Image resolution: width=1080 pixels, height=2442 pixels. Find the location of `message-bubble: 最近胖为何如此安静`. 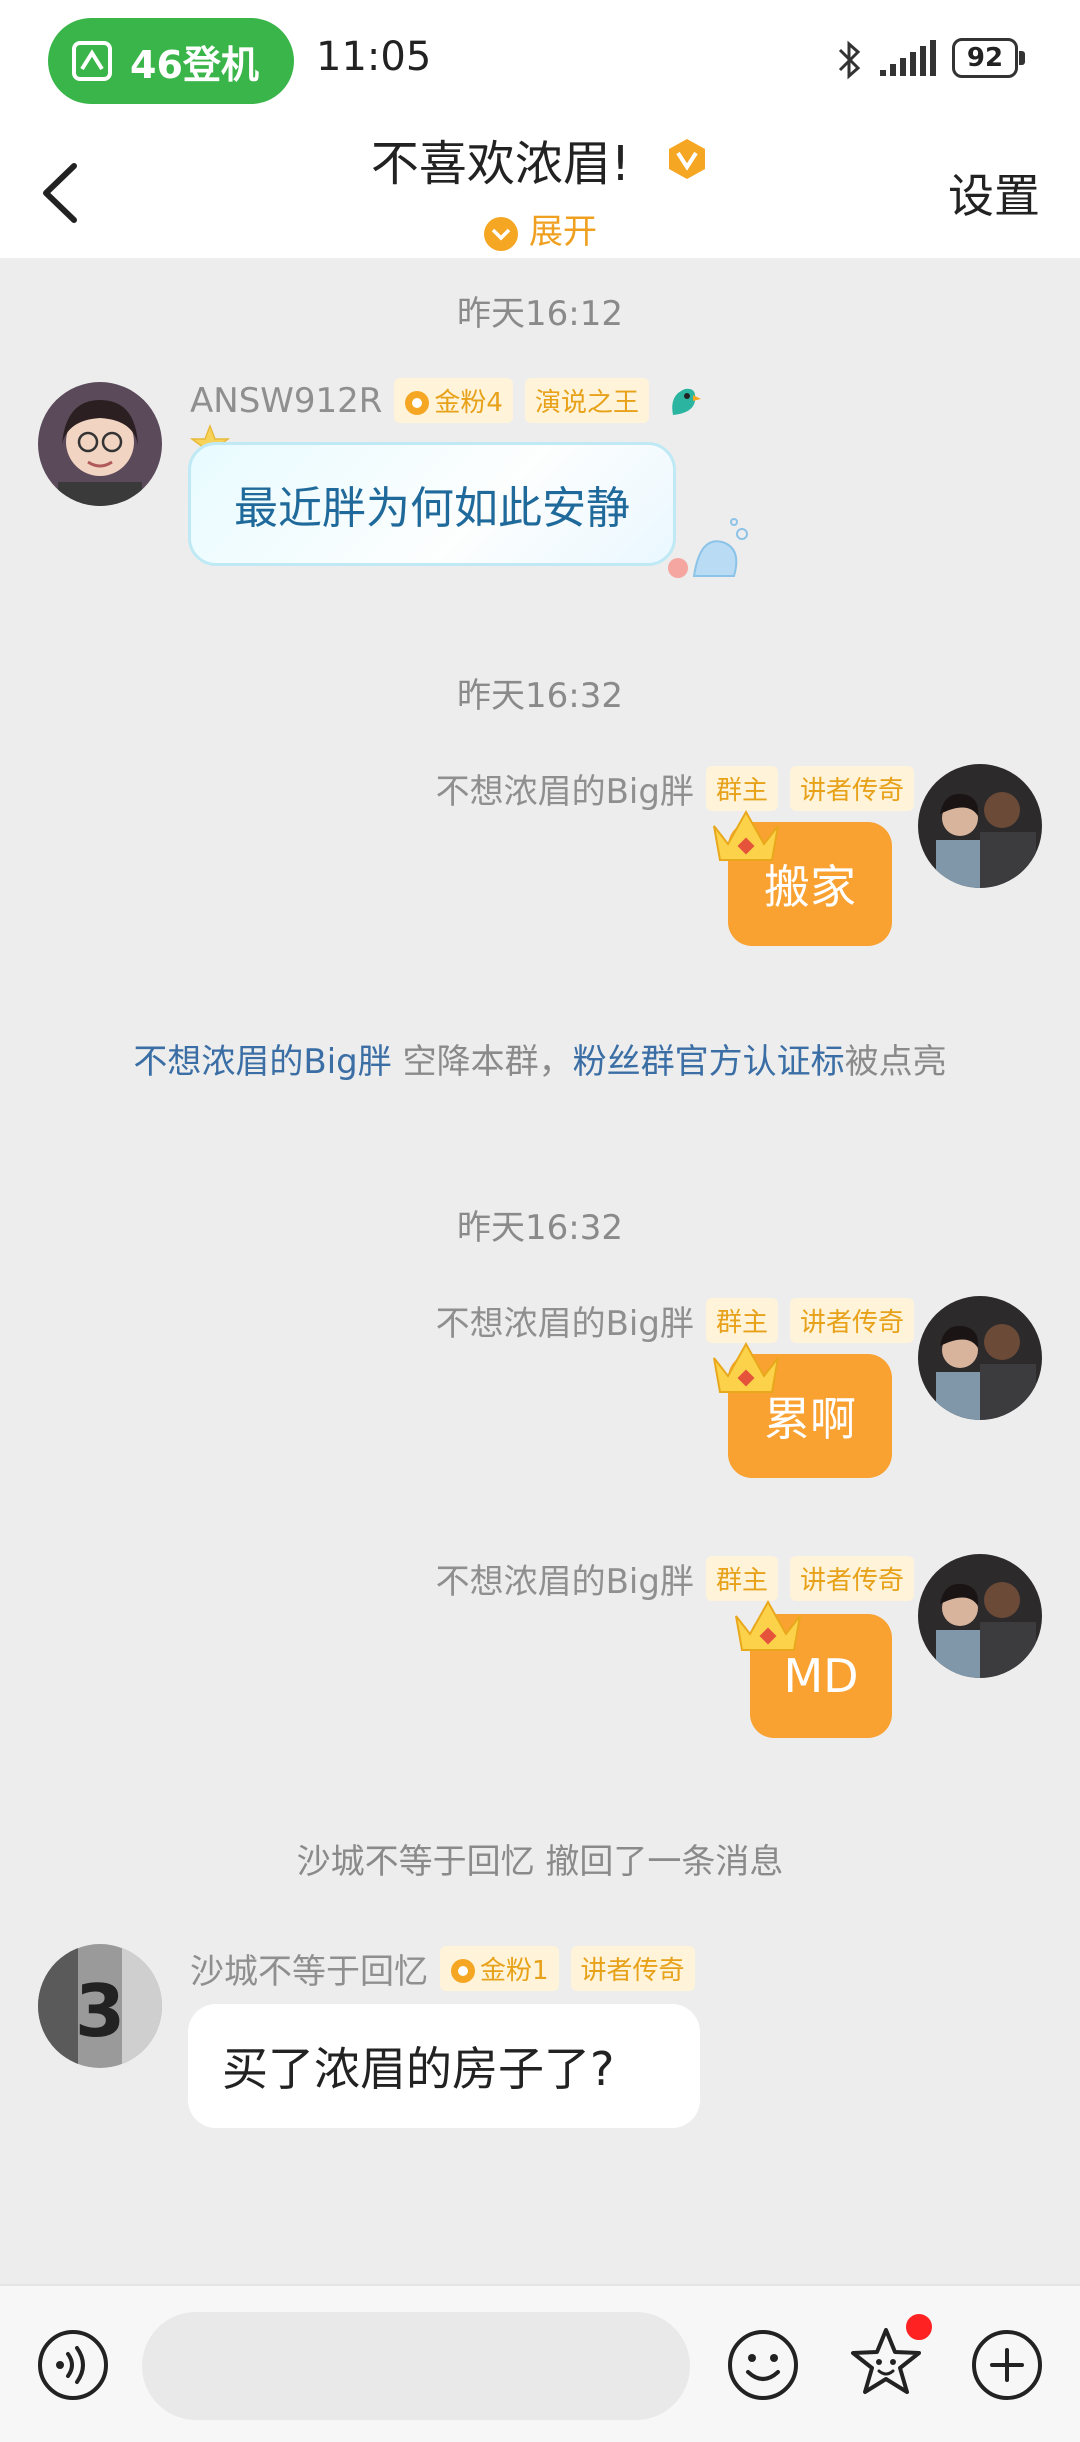

message-bubble: 最近胖为何如此安静 is located at coordinates (432, 504).